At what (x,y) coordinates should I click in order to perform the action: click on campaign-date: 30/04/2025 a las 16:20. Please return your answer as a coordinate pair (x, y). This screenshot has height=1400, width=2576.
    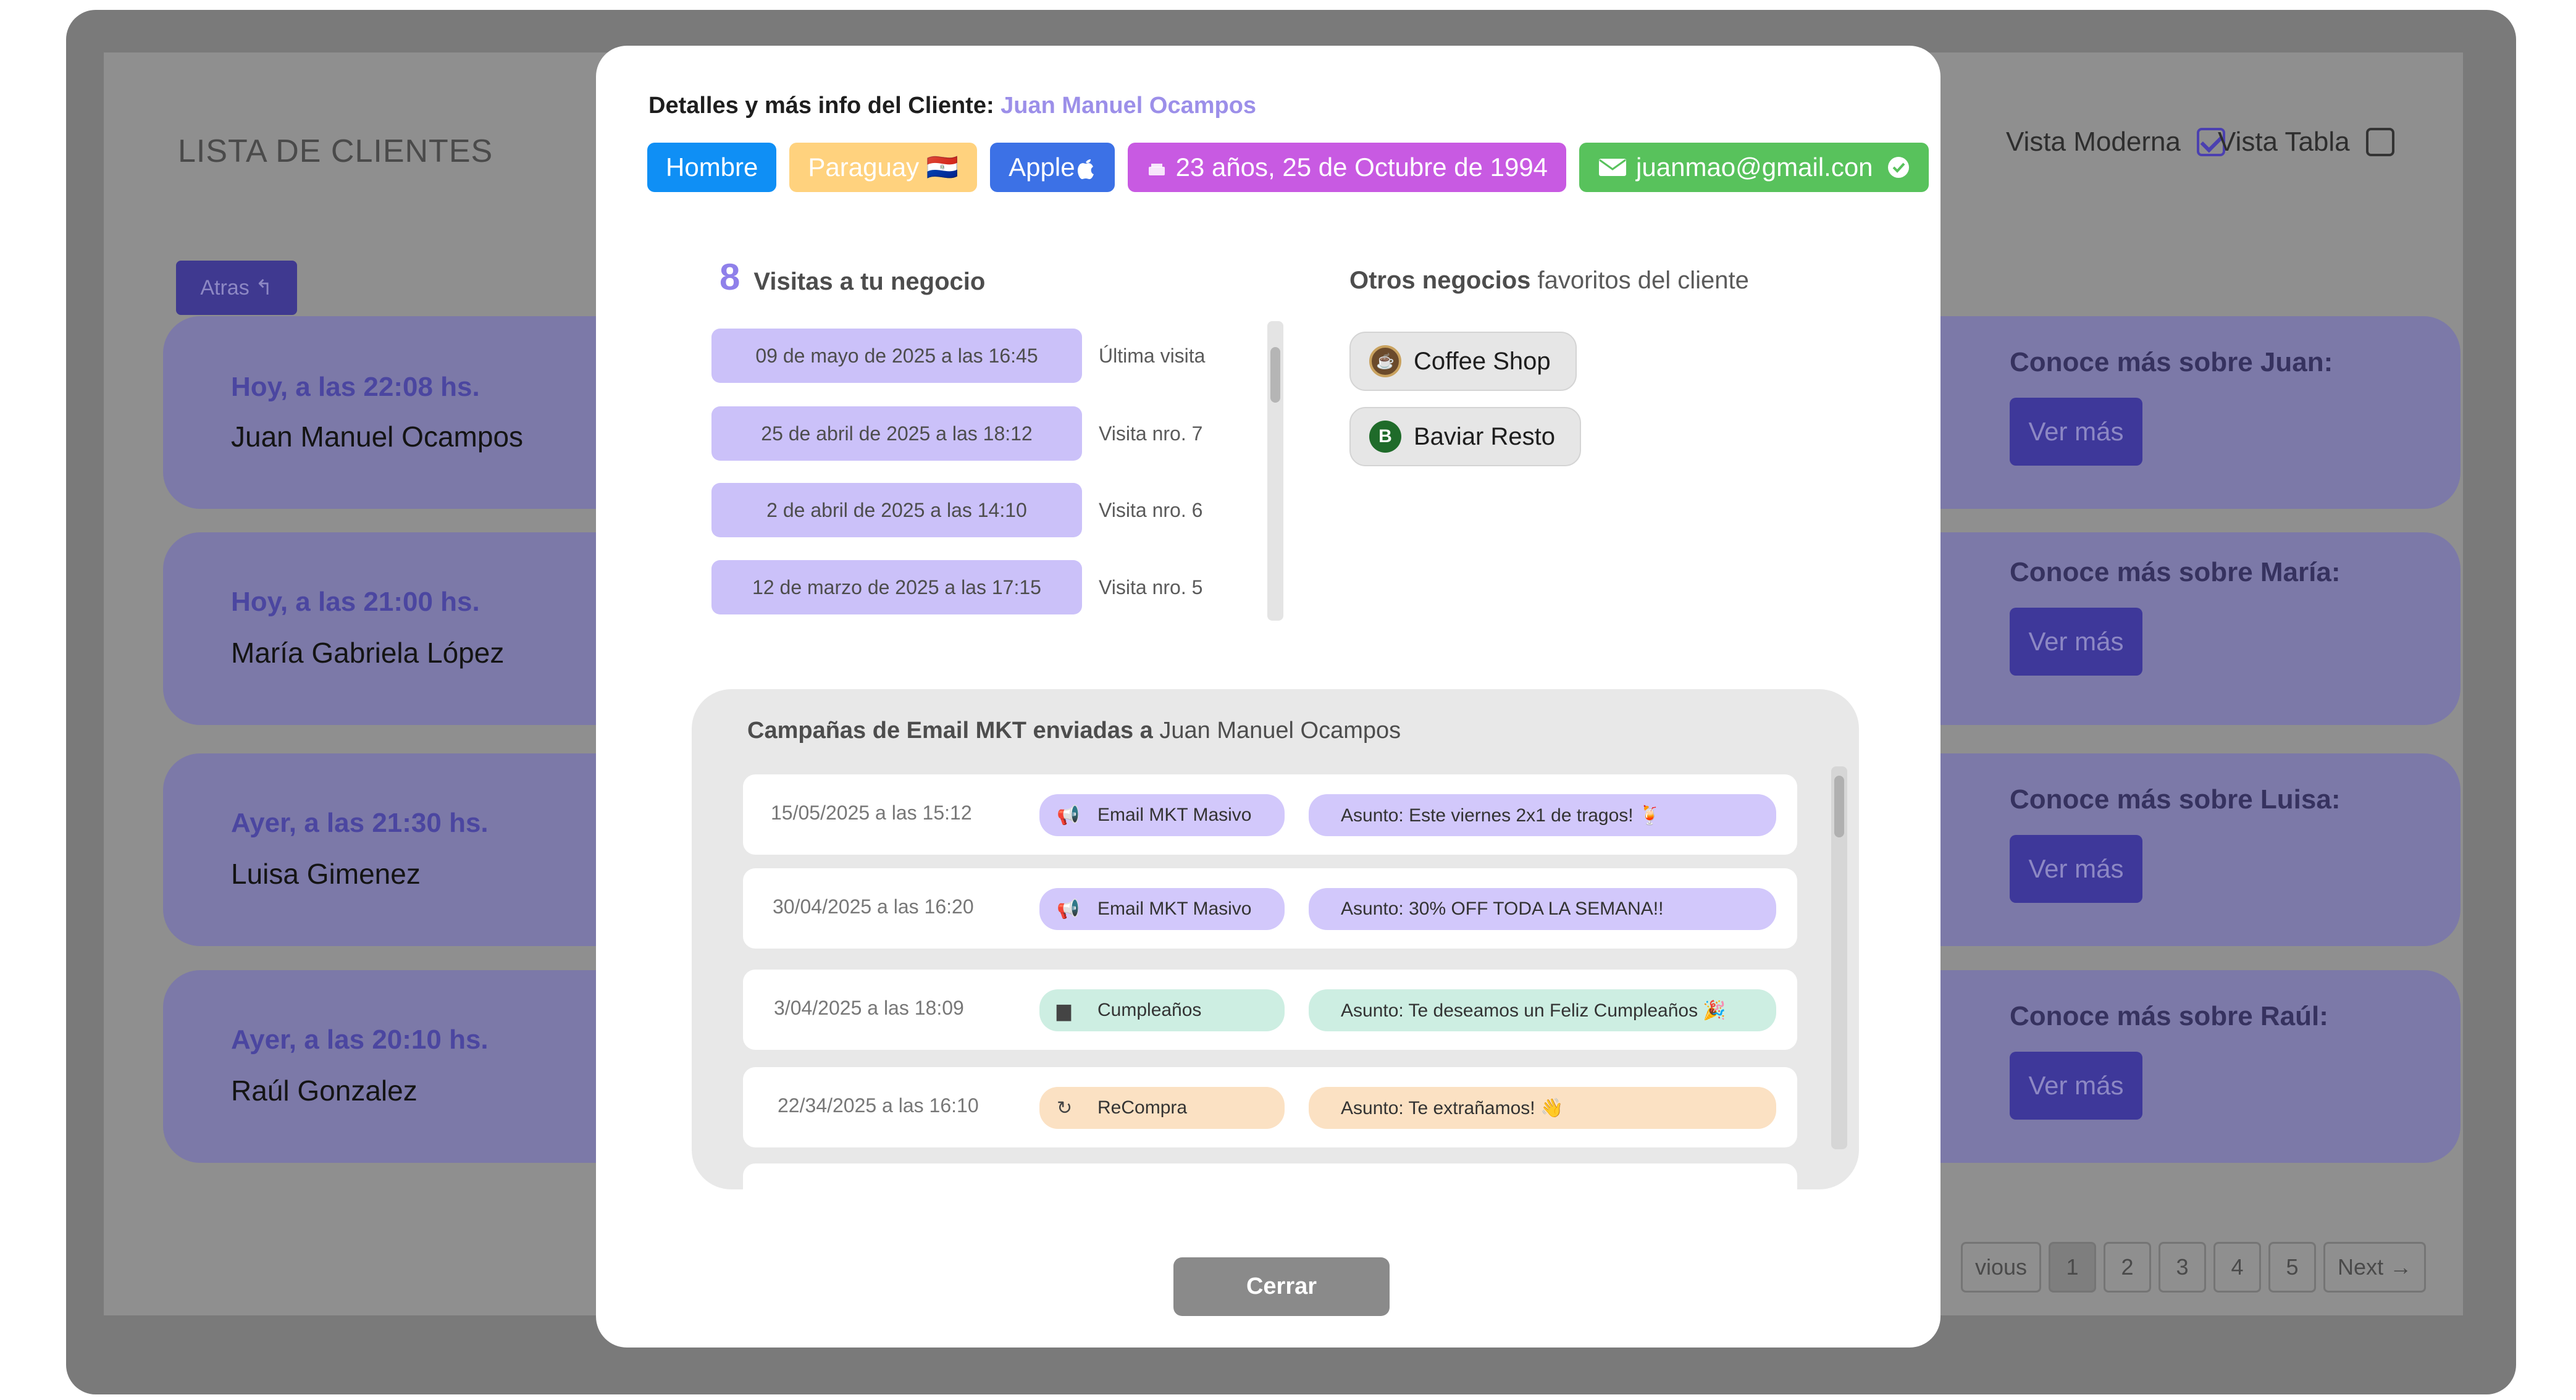
    Looking at the image, I should click on (874, 906).